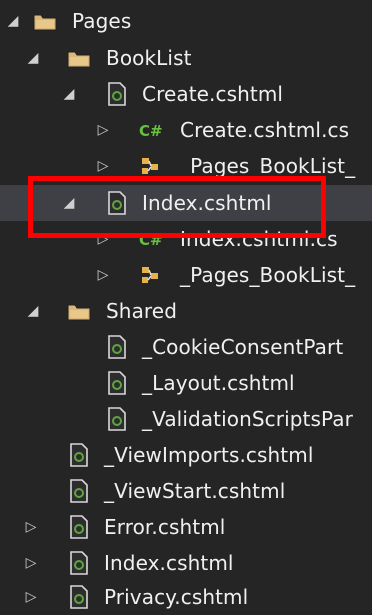 The image size is (372, 615). I want to click on tree-item-label: Index.cshtml.cs, so click(259, 239).